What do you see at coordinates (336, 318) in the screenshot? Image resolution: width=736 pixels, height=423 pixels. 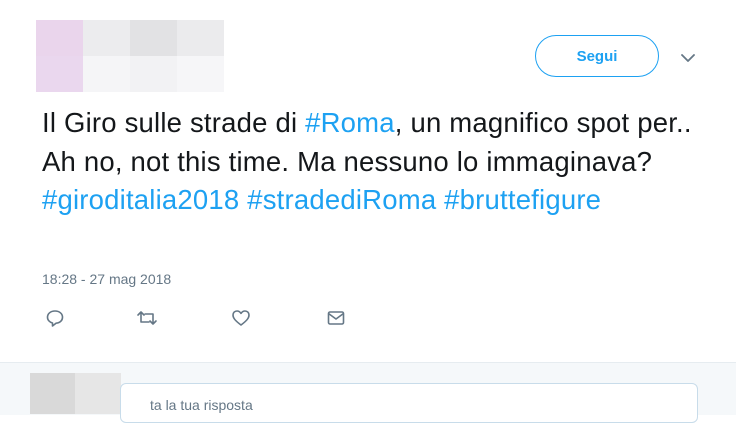 I see `direct-message-icon` at bounding box center [336, 318].